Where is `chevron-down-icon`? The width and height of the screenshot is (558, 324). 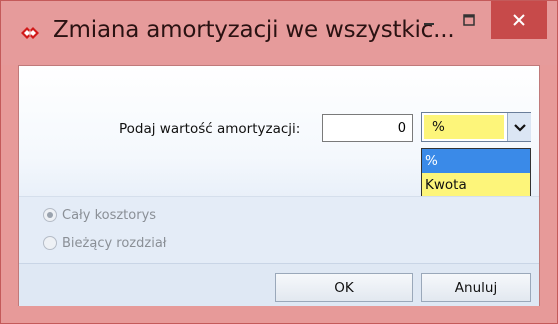 chevron-down-icon is located at coordinates (519, 127).